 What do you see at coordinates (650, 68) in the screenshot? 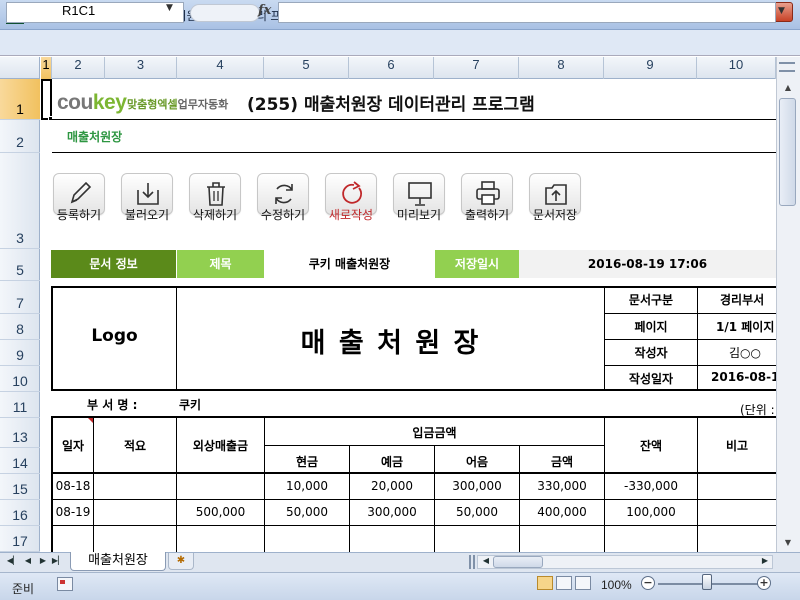
I see `column-header: 9` at bounding box center [650, 68].